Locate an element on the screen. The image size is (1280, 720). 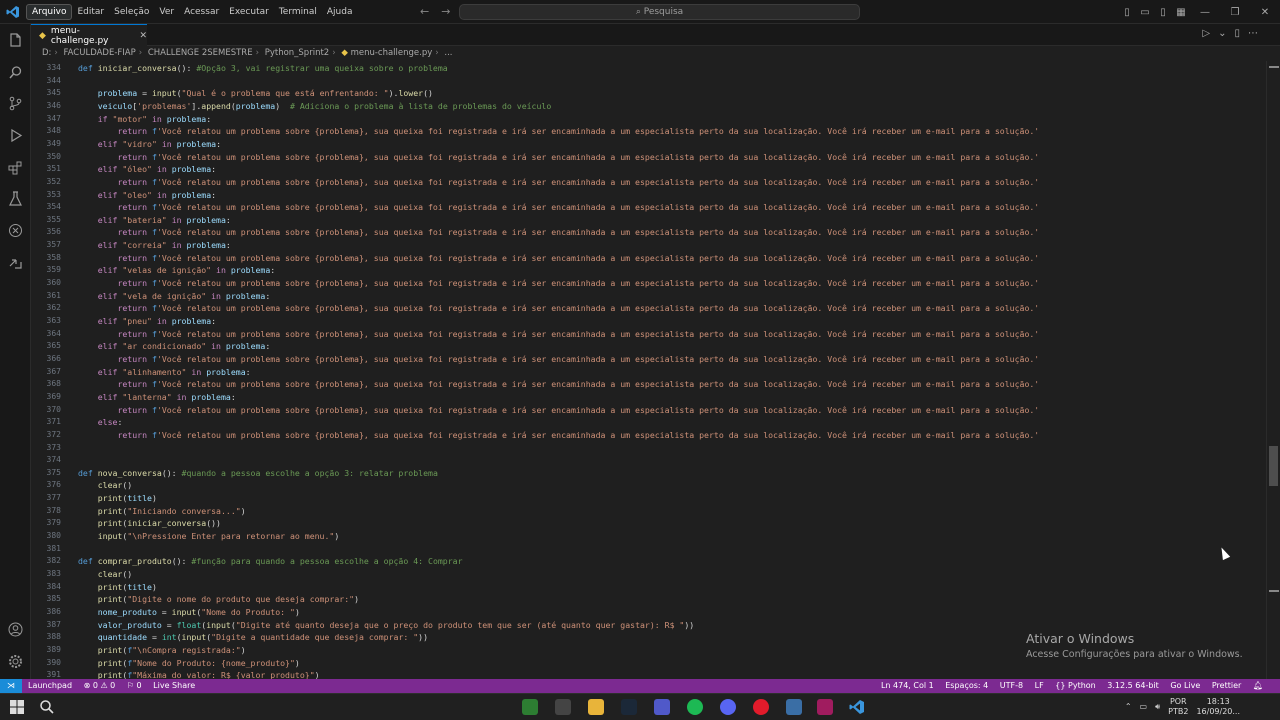
status-live-share: Live Share is located at coordinates (174, 685).